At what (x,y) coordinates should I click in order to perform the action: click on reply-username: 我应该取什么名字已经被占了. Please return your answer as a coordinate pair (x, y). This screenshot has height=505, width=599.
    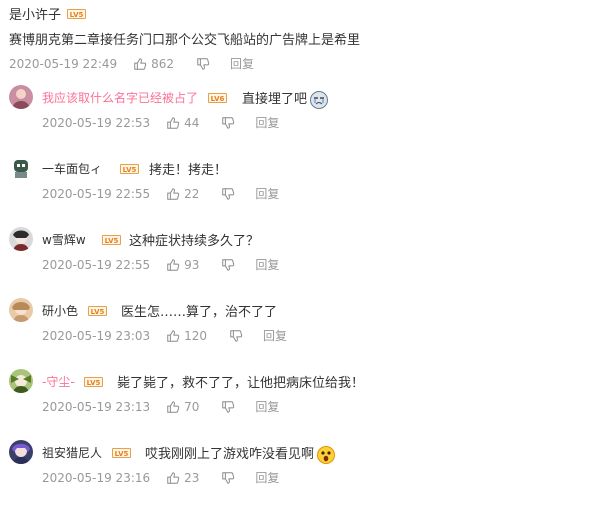
    Looking at the image, I should click on (120, 97).